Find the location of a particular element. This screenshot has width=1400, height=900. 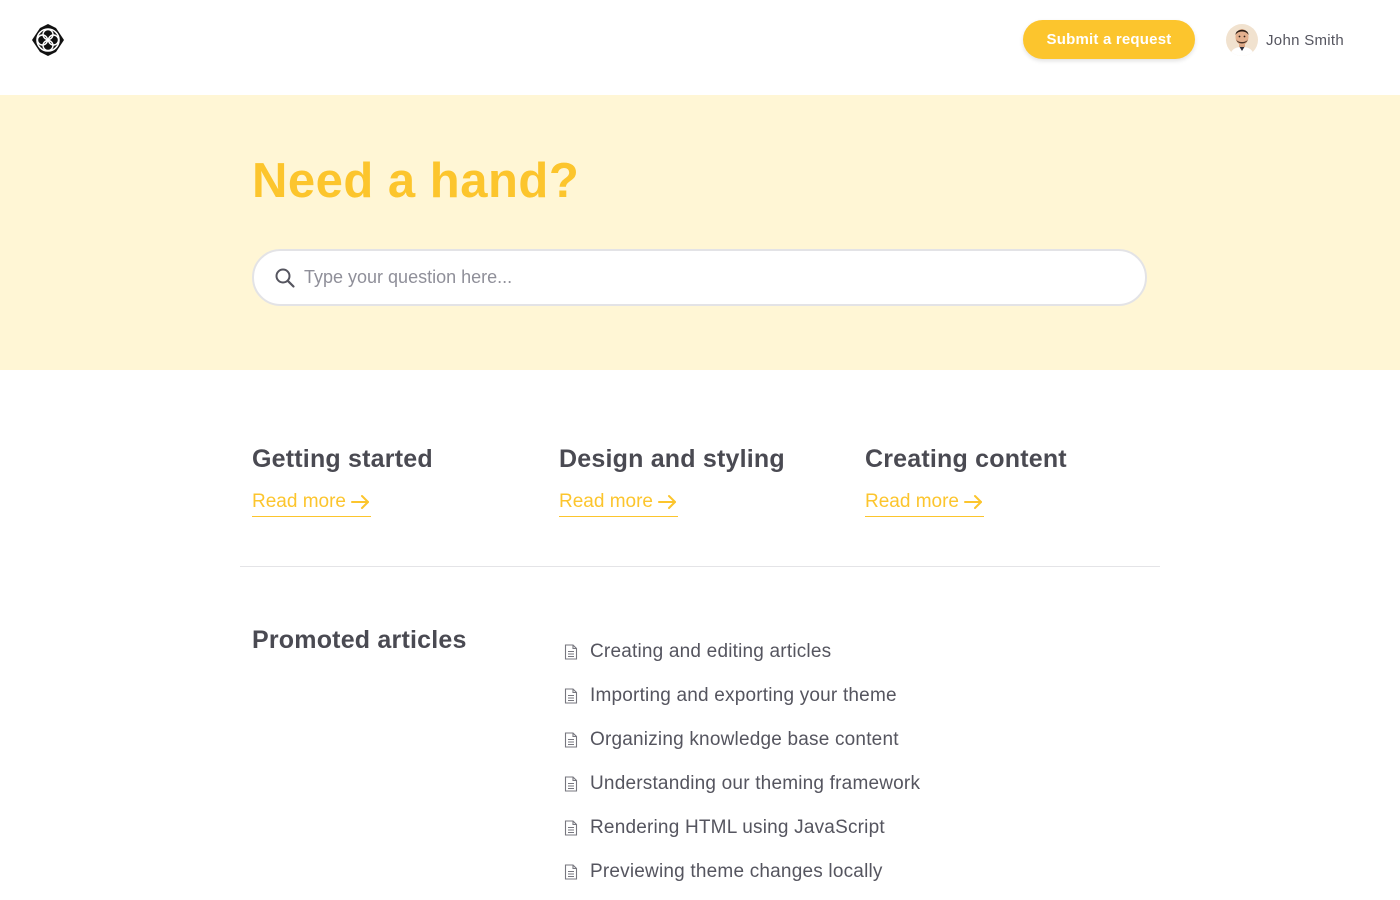

list-item: Rendering HTML using JavaScript is located at coordinates (742, 828).